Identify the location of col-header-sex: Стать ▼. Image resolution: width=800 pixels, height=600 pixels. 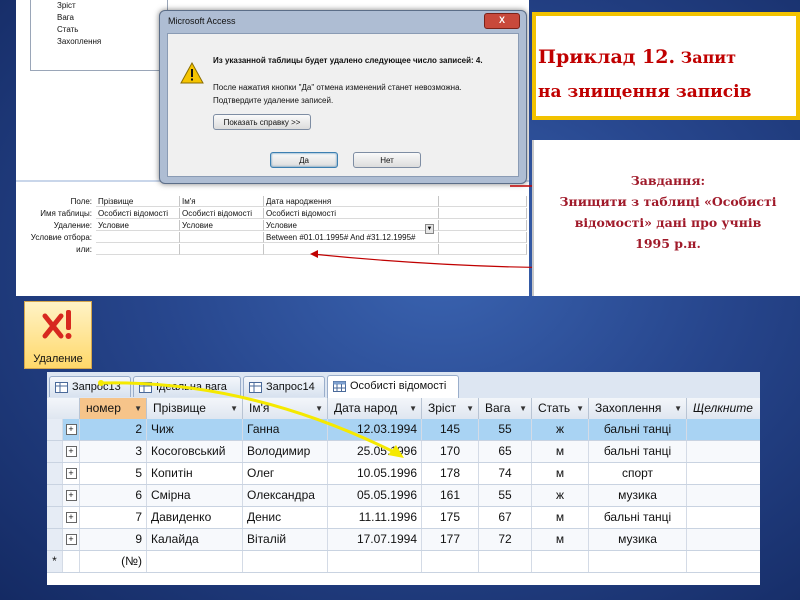
(560, 408).